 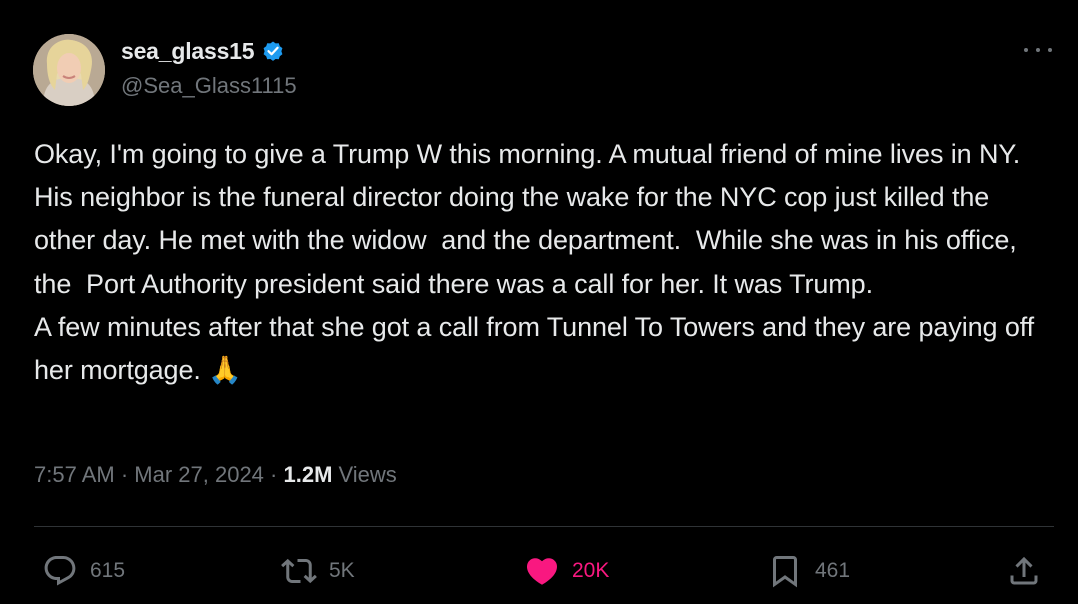 What do you see at coordinates (833, 570) in the screenshot?
I see `bookmark-count: 461` at bounding box center [833, 570].